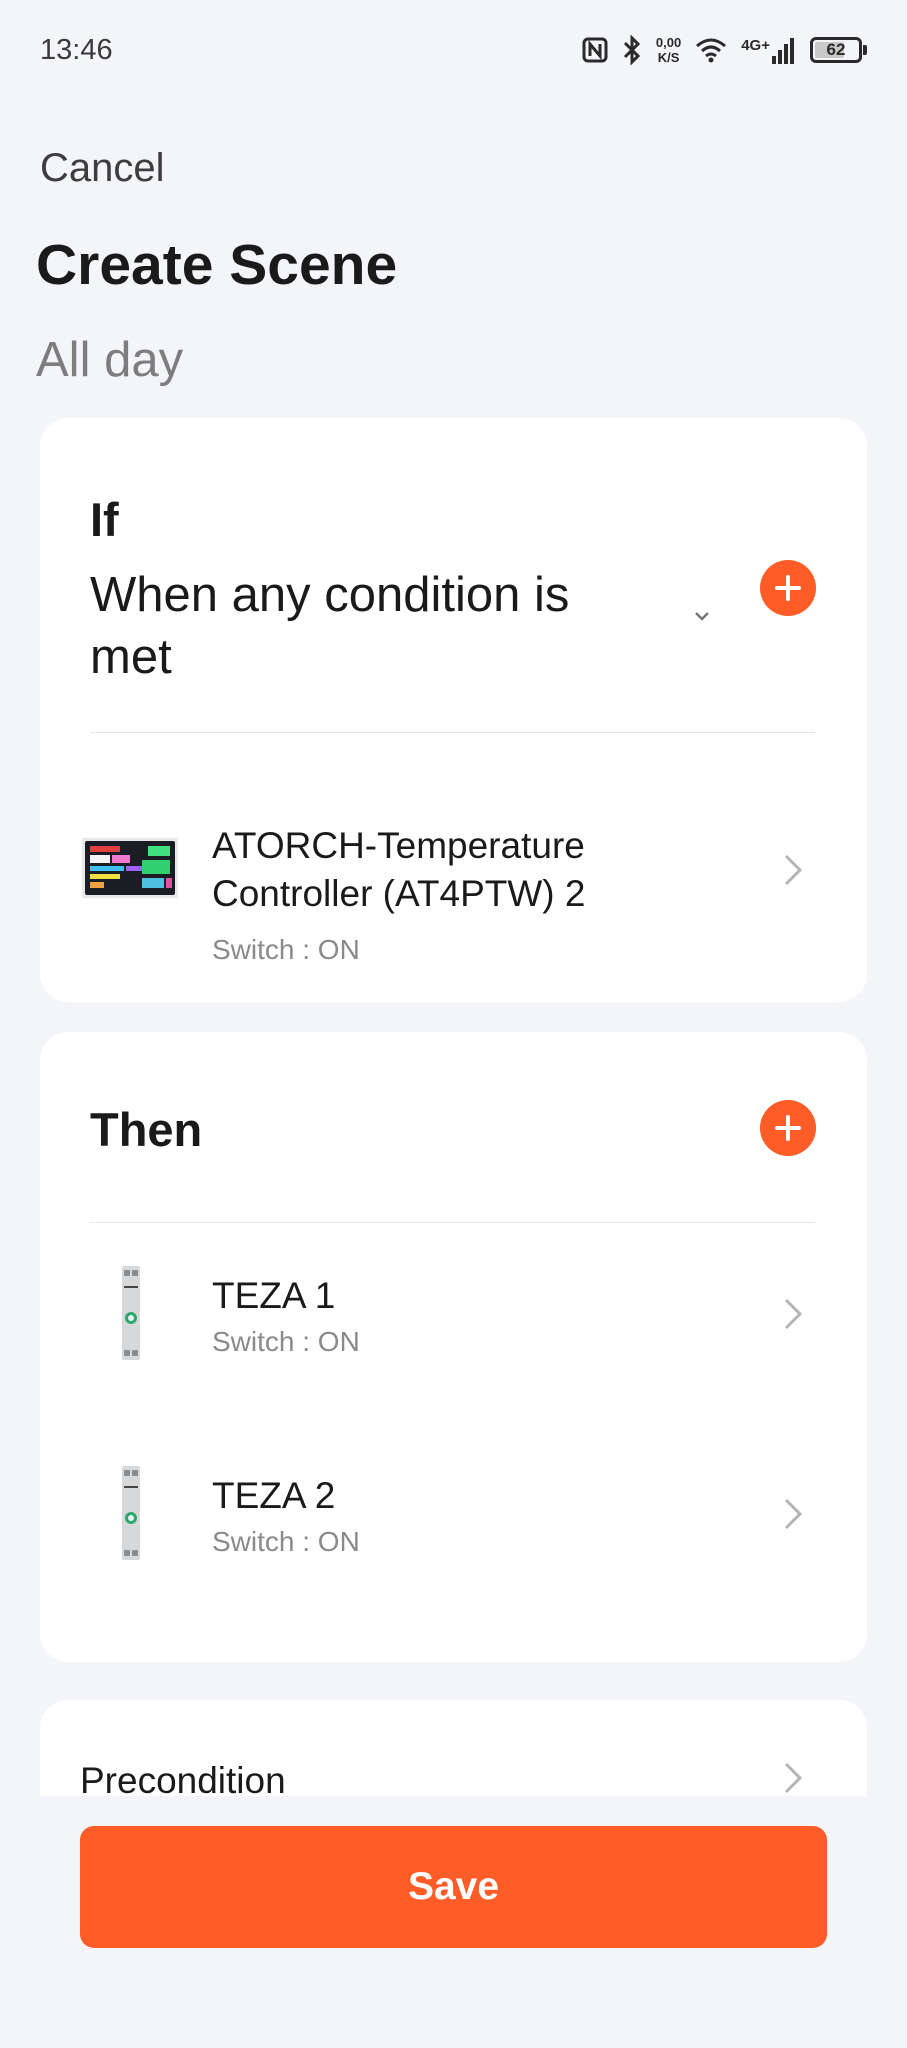 This screenshot has width=907, height=2048. Describe the element at coordinates (865, 50) in the screenshot. I see `battery-tip` at that location.